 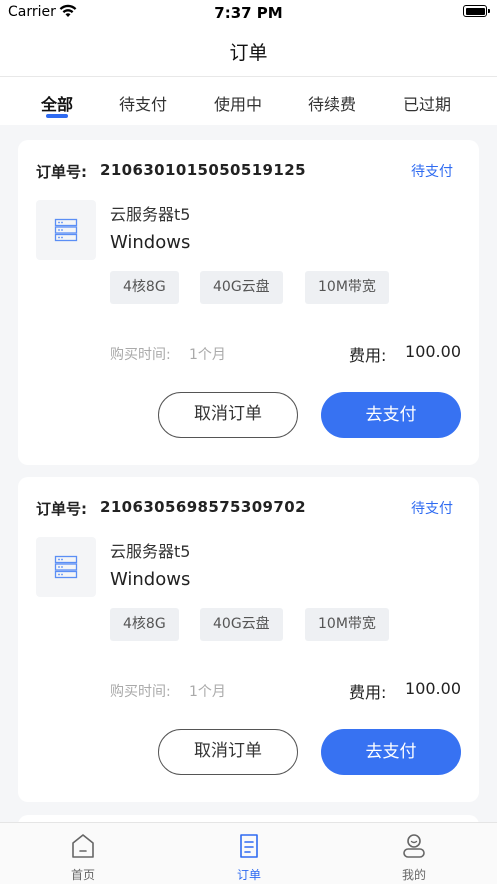 I want to click on bottom-tab-bar: 首页 订单 我的, so click(x=248, y=853).